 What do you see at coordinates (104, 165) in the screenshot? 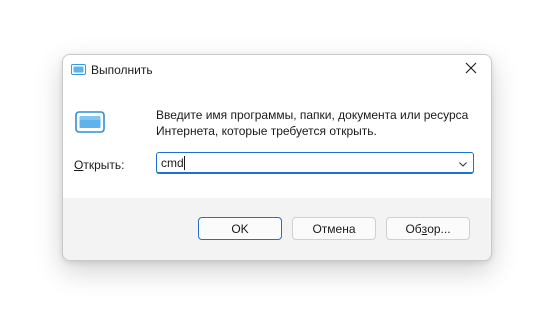
I see `open-label-text: ткрыть:` at bounding box center [104, 165].